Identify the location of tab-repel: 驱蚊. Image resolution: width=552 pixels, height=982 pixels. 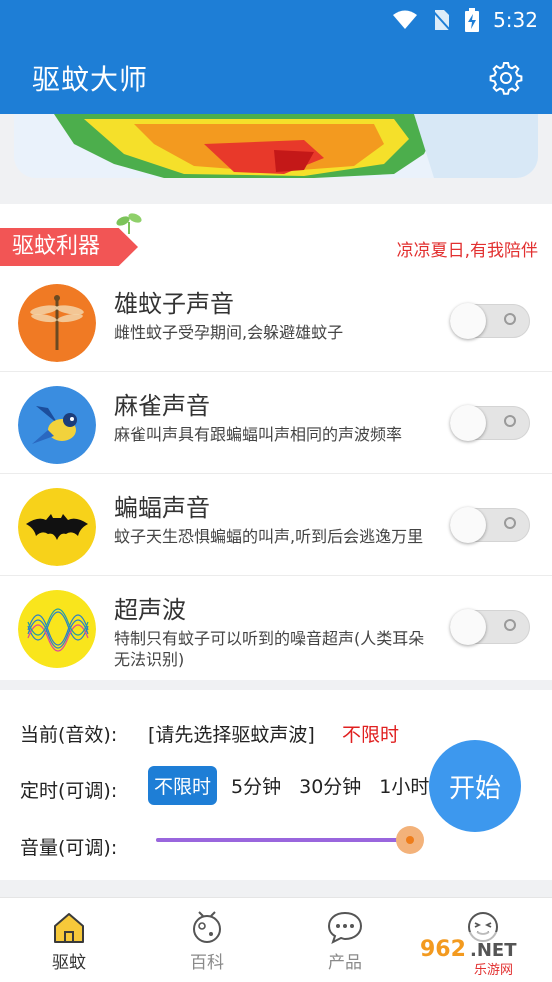
(69, 941).